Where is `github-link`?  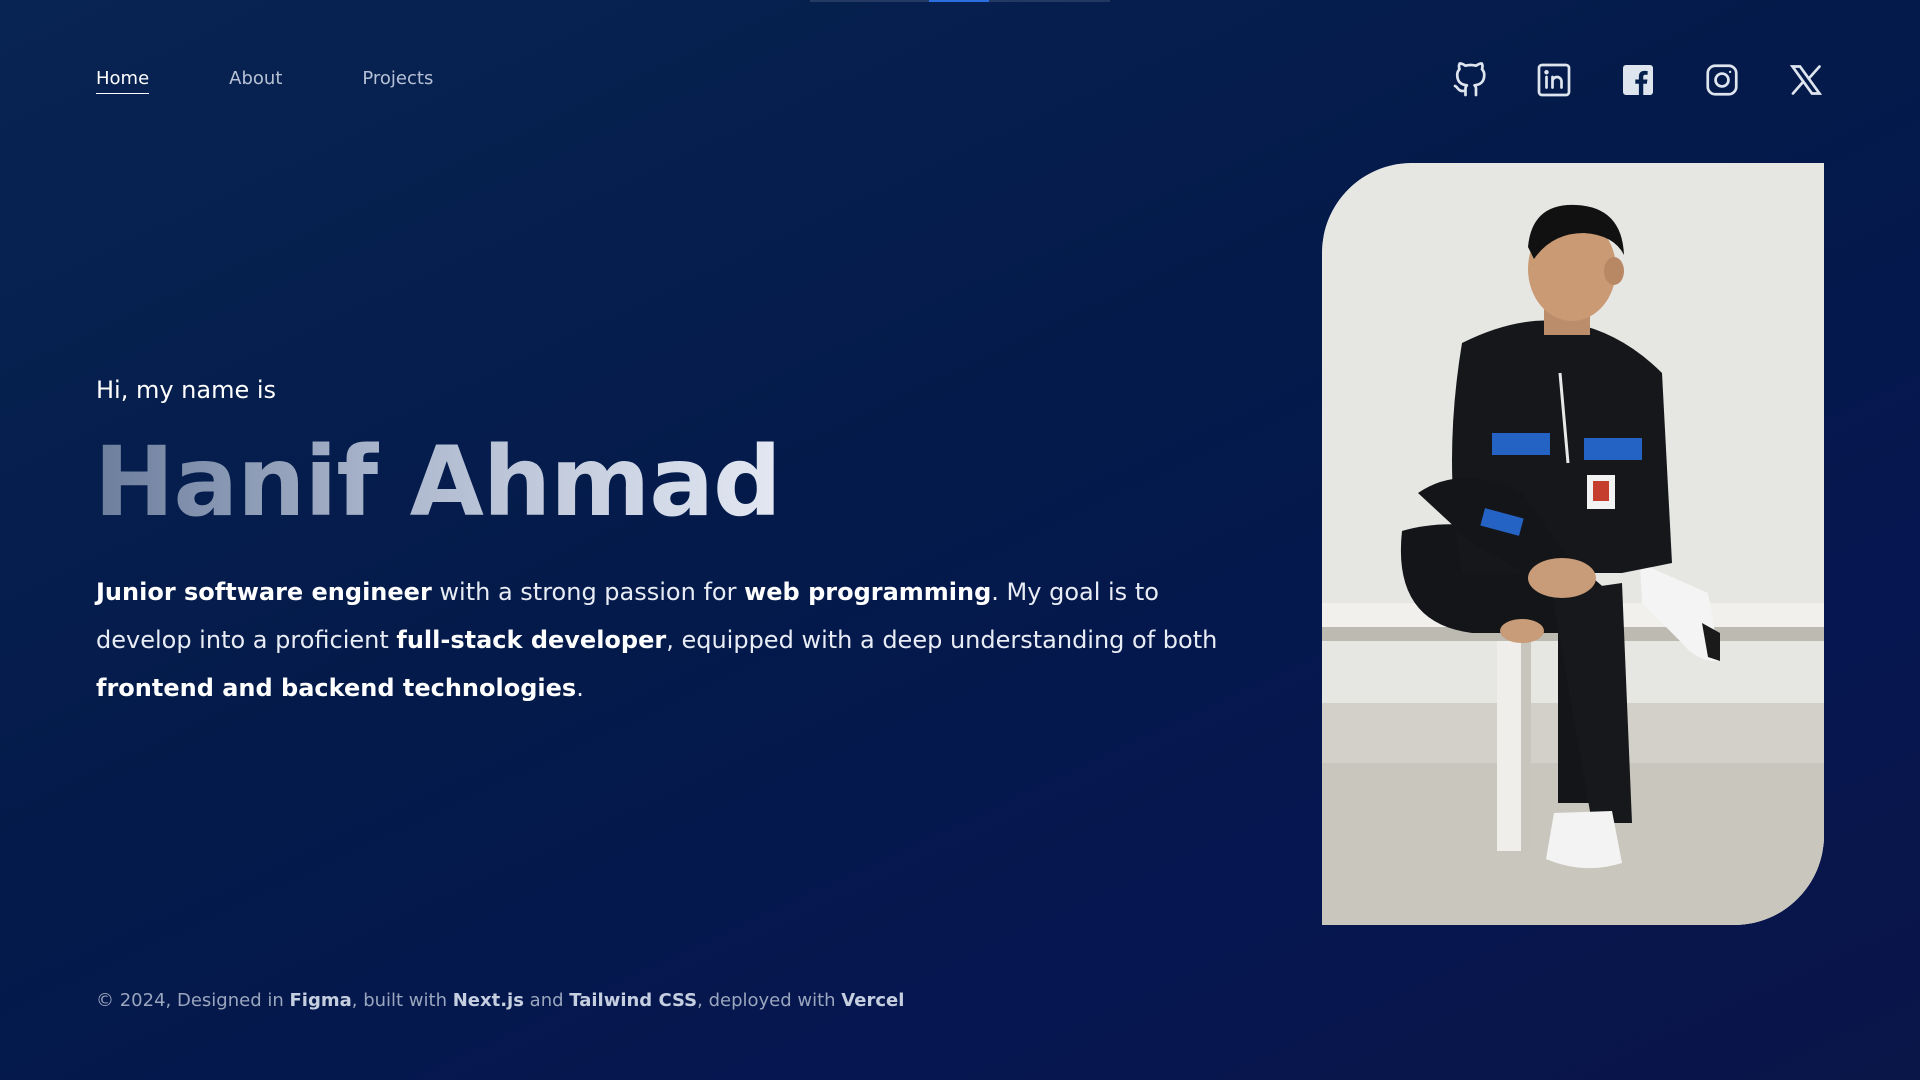 github-link is located at coordinates (1470, 80).